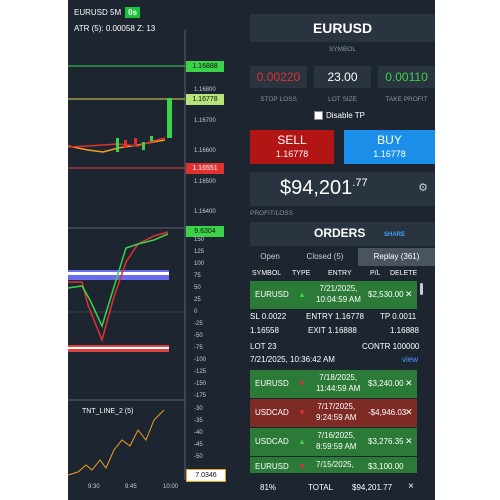  I want to click on tab-replay: Replay (361), so click(396, 257).